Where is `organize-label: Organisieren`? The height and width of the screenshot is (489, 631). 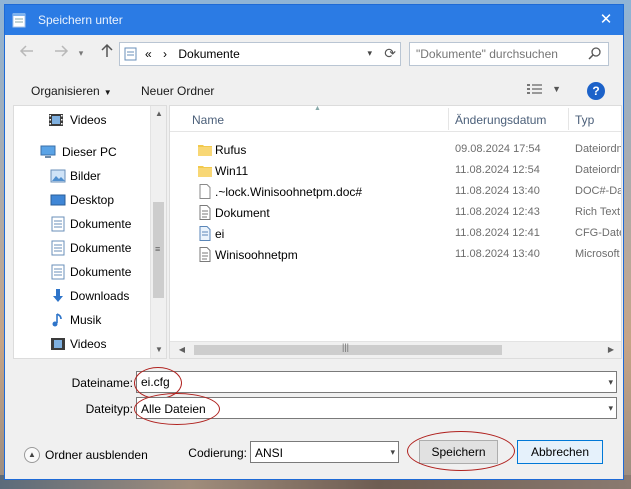 organize-label: Organisieren is located at coordinates (65, 91).